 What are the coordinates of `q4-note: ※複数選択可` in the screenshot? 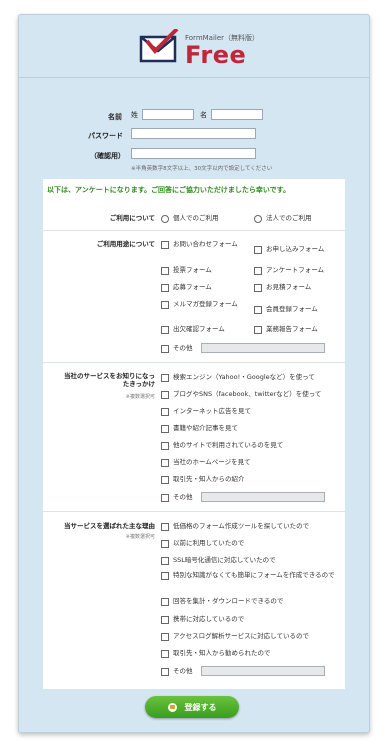 It's located at (140, 537).